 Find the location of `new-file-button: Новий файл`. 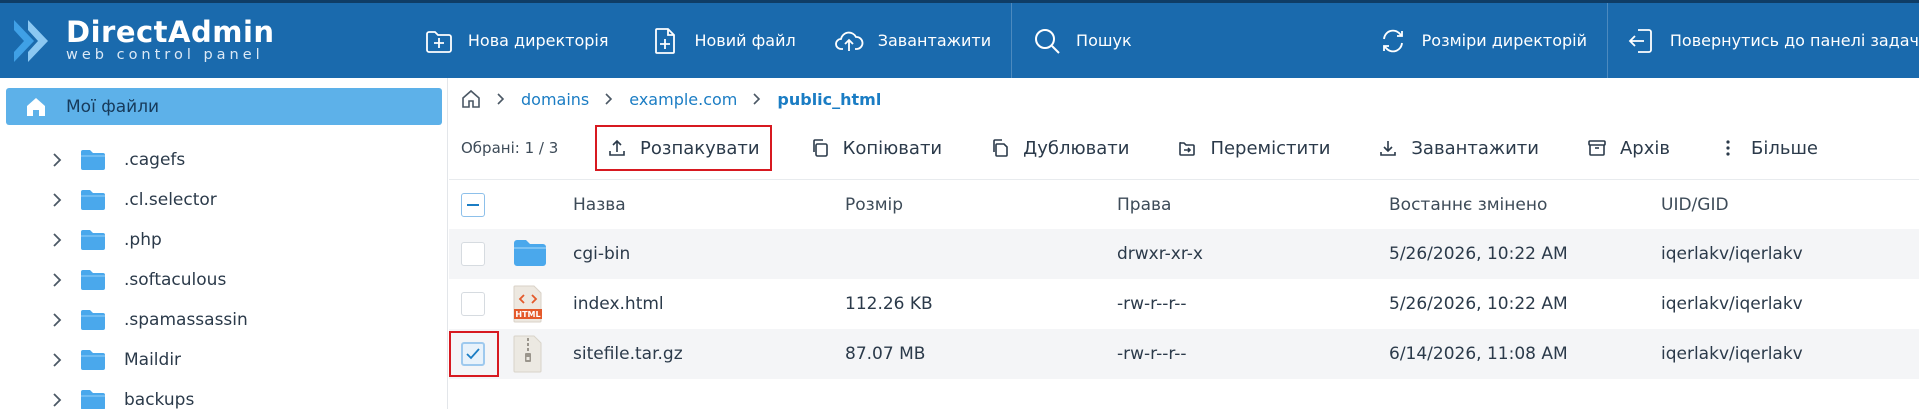

new-file-button: Новий файл is located at coordinates (723, 40).